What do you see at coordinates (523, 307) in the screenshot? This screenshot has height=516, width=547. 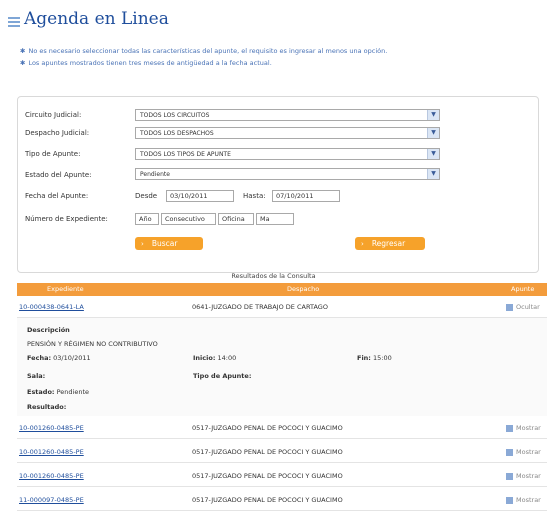 I see `ocultar-button: Ocultar` at bounding box center [523, 307].